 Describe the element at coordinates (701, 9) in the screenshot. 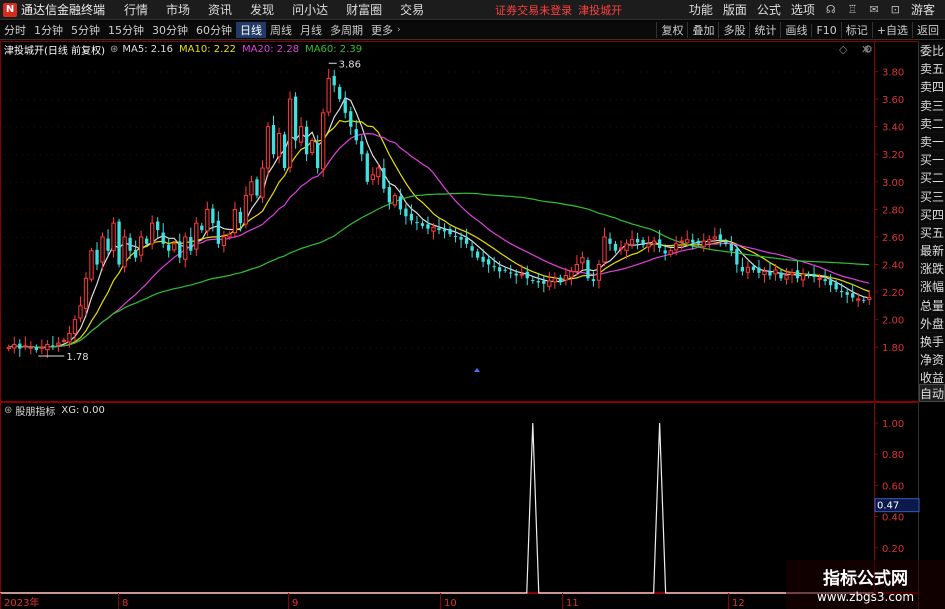

I see `menu-gongneng: 功能` at that location.